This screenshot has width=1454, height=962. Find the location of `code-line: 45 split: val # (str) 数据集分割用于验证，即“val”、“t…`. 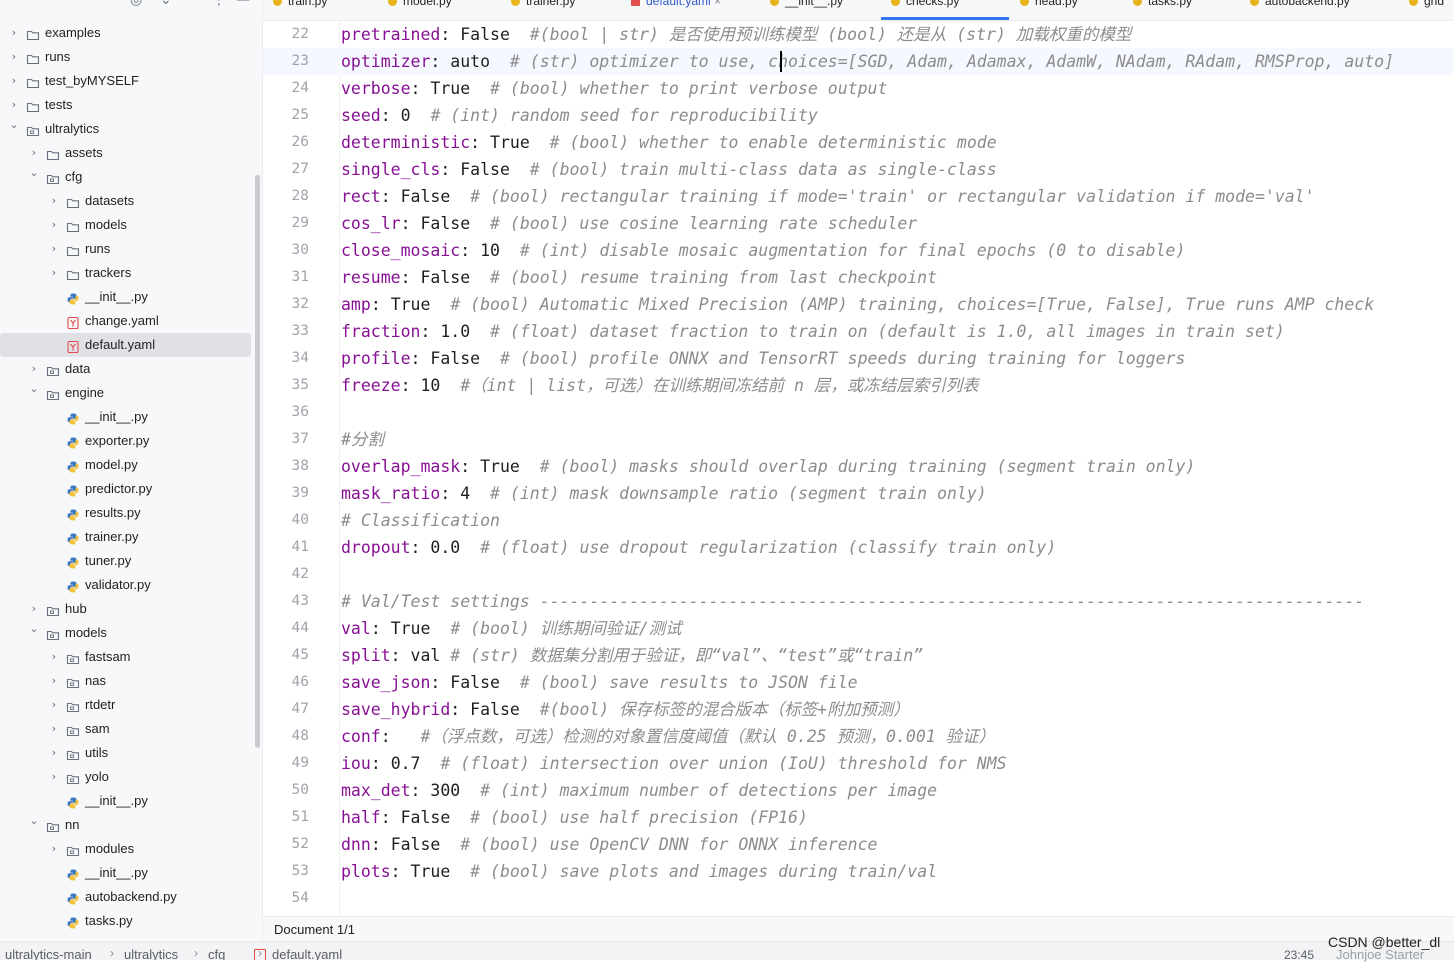

code-line: 45 split: val # (str) 数据集分割用于验证，即“val”、“t… is located at coordinates (858, 655).